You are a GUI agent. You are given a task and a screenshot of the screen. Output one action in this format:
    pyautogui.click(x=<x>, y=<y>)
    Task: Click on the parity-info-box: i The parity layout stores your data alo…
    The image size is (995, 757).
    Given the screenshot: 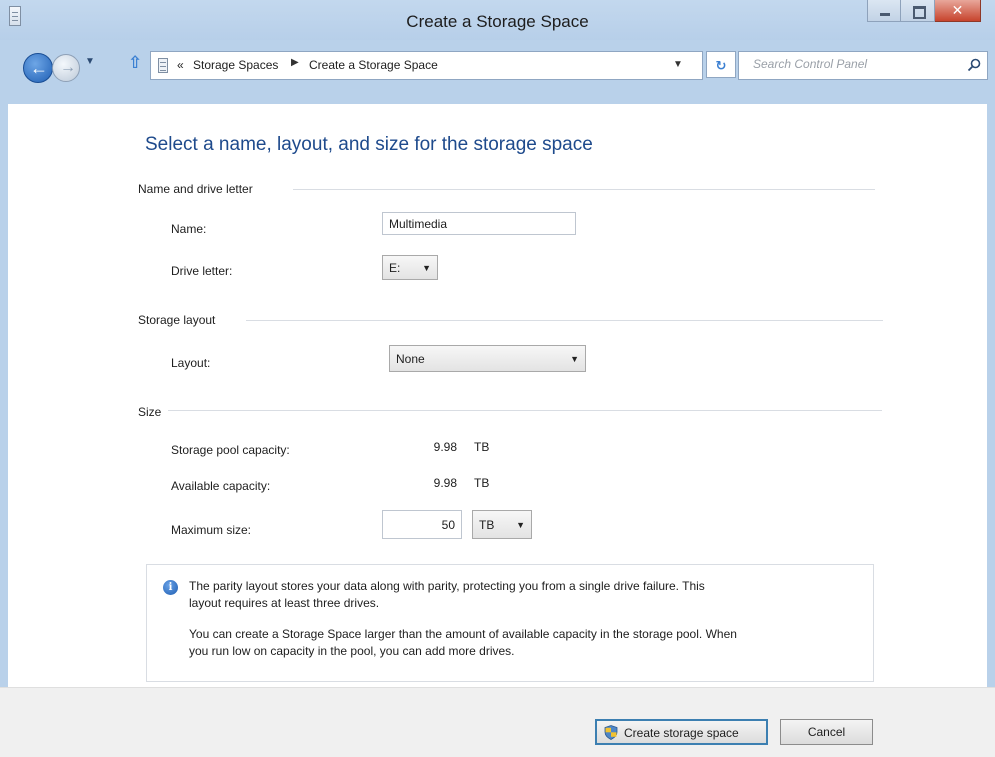 What is the action you would take?
    pyautogui.click(x=510, y=623)
    